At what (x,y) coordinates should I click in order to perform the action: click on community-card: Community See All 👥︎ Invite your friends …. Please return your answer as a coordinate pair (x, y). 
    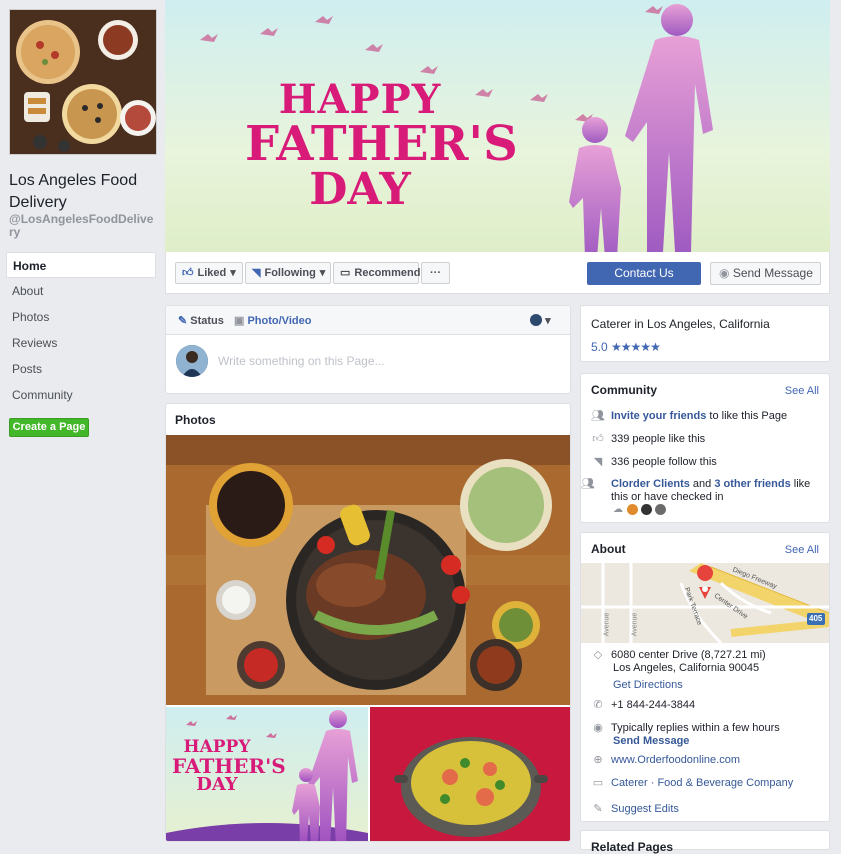
    Looking at the image, I should click on (705, 448).